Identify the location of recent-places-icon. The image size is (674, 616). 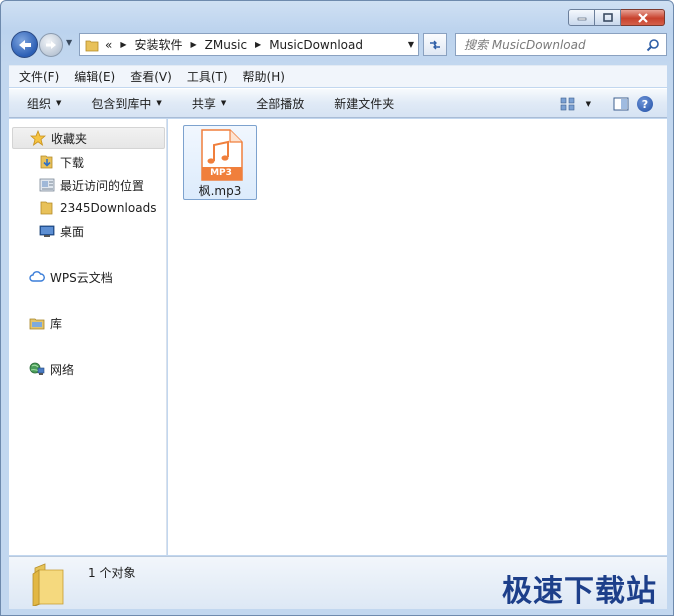
(47, 185).